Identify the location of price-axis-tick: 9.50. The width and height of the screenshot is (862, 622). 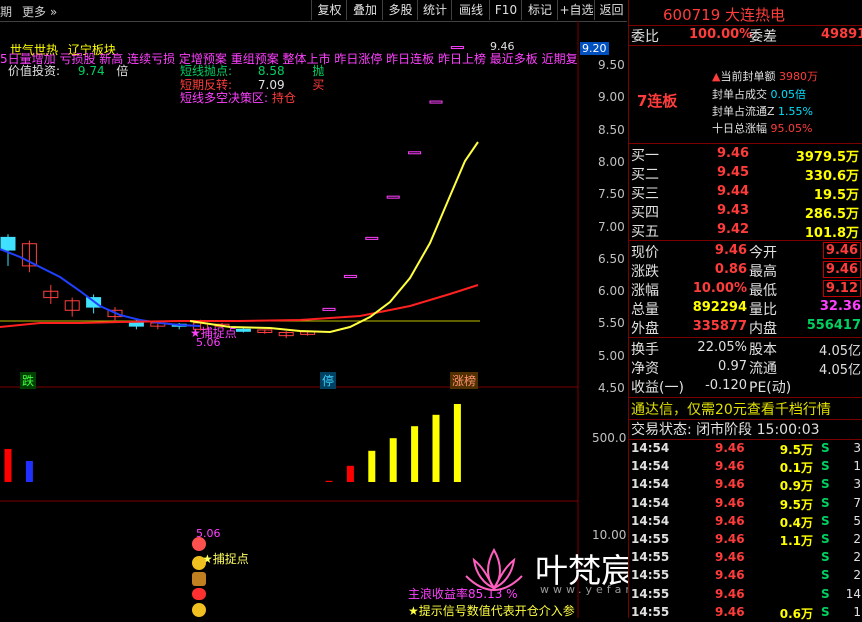
(611, 65).